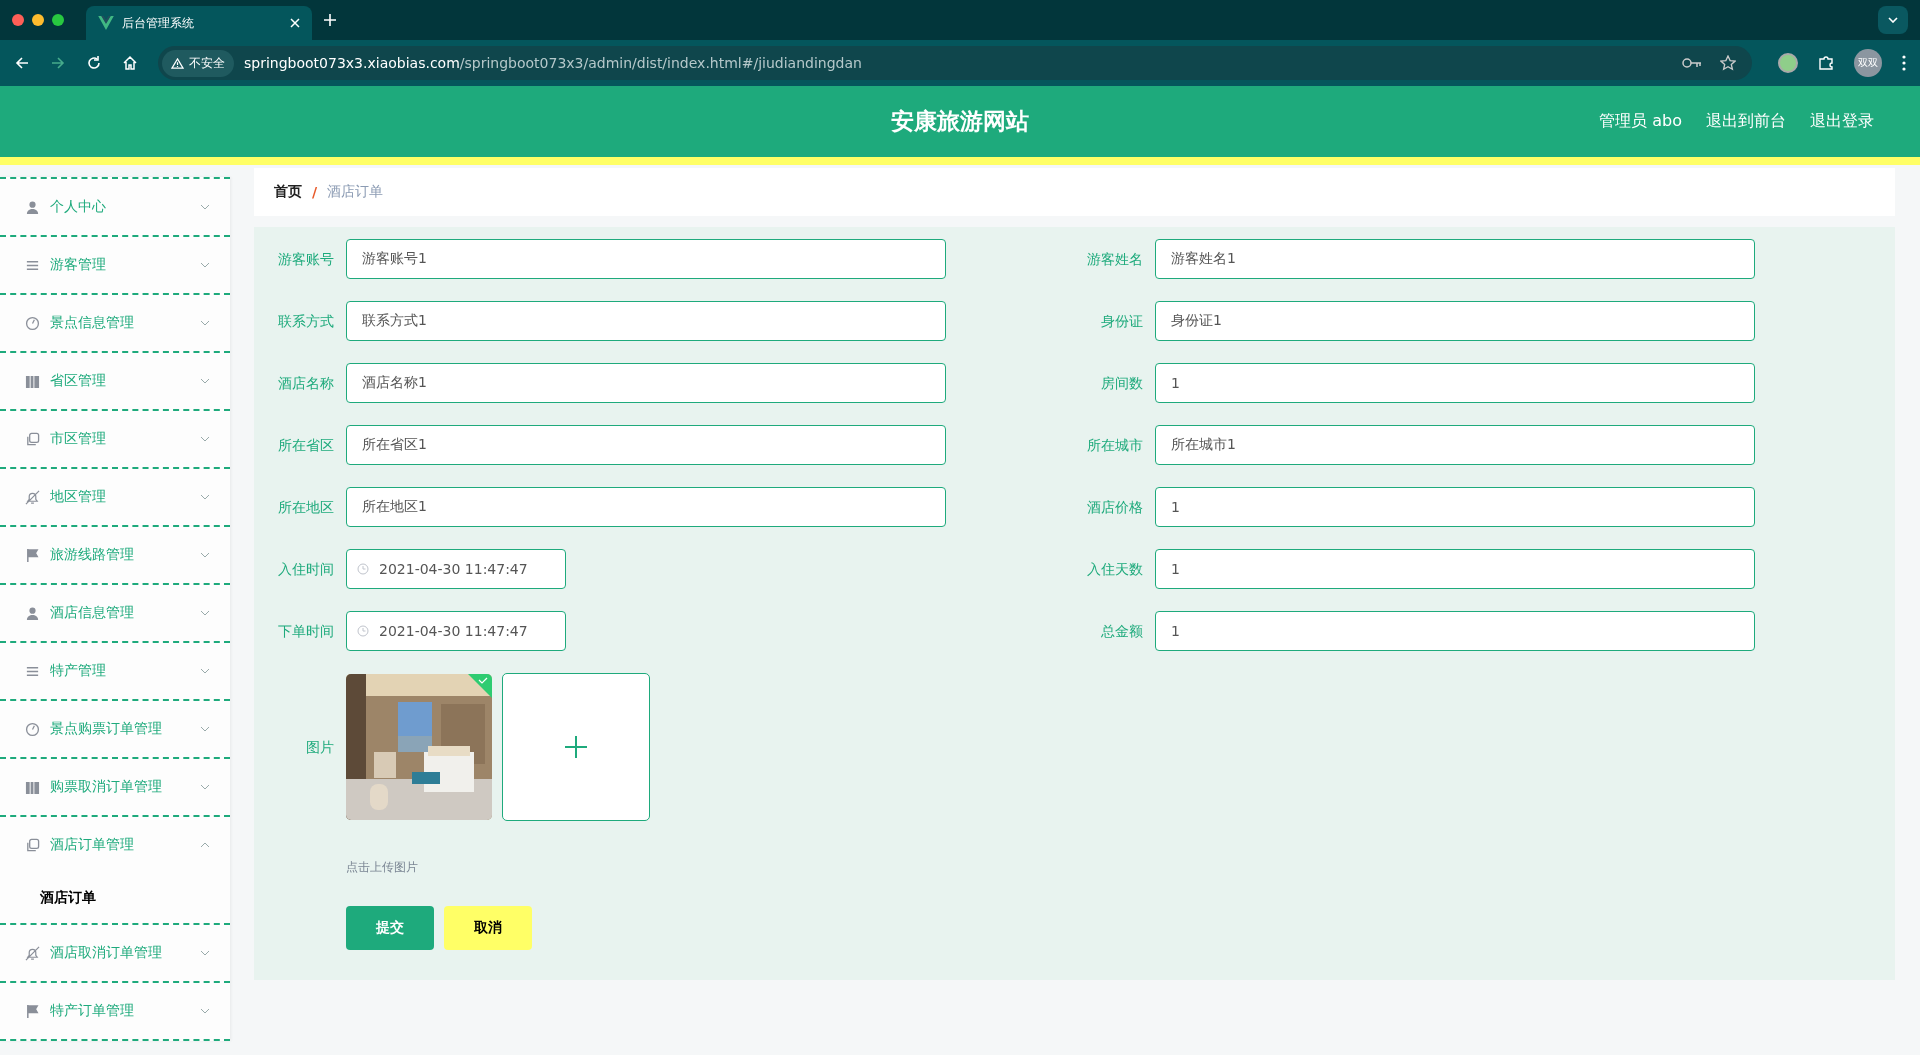  Describe the element at coordinates (288, 192) in the screenshot. I see `breadcrumb-link: 首页` at that location.